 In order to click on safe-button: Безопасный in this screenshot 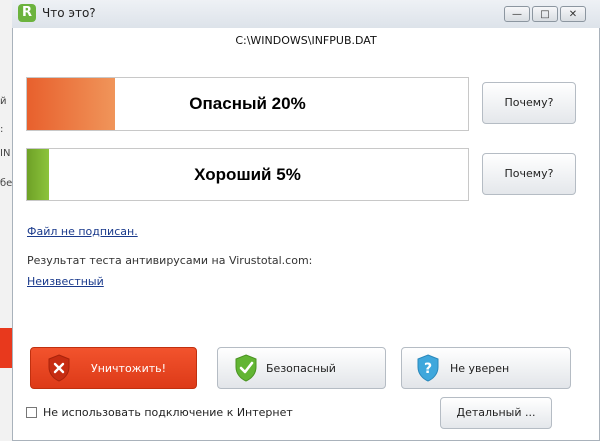, I will do `click(301, 368)`.